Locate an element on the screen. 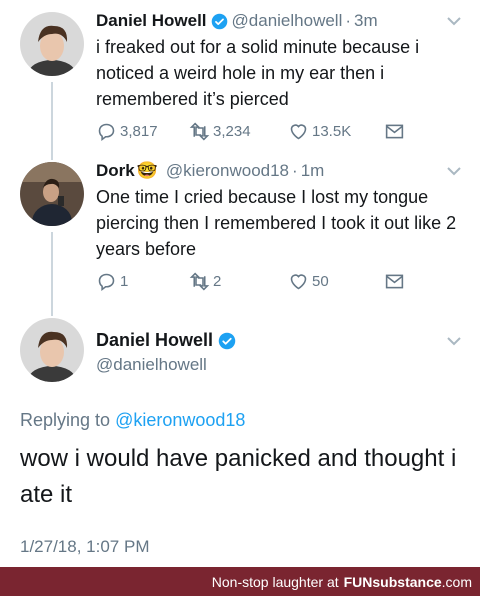 This screenshot has width=480, height=596. tweet-header: Dork 🤓 @kieronwood18 · 1m is located at coordinates (281, 171).